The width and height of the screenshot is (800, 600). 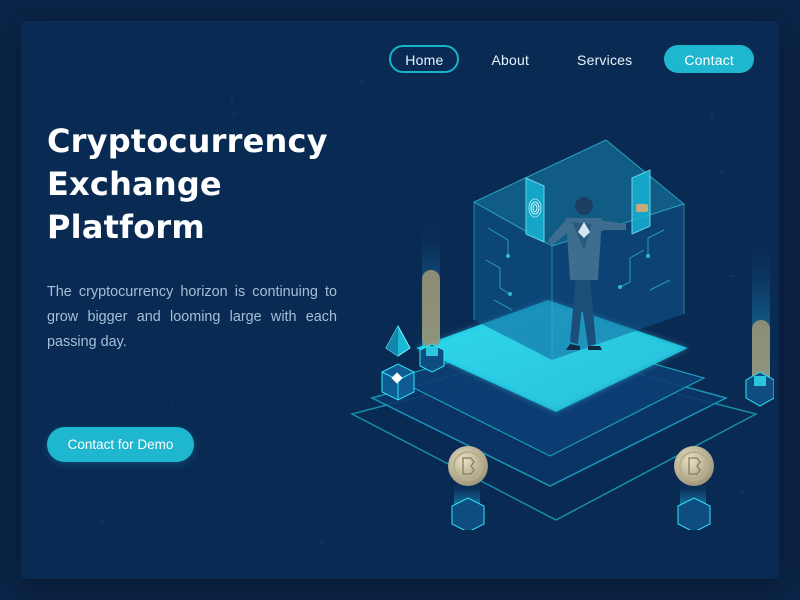 I want to click on data-pillar-right, so click(x=759, y=323).